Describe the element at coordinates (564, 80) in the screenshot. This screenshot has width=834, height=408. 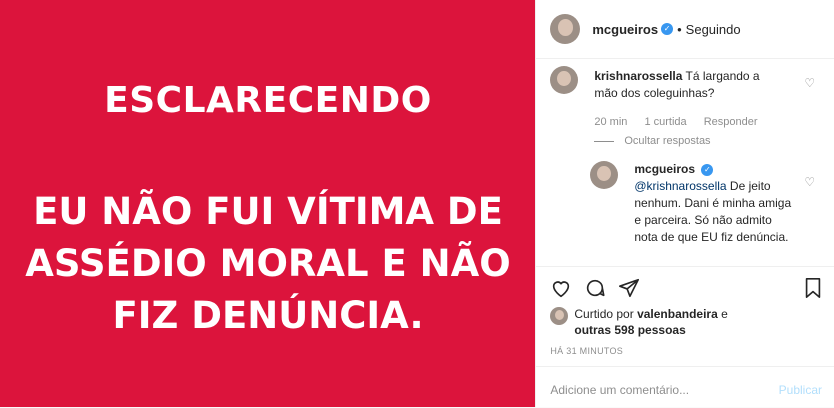
I see `comment-avatar` at that location.